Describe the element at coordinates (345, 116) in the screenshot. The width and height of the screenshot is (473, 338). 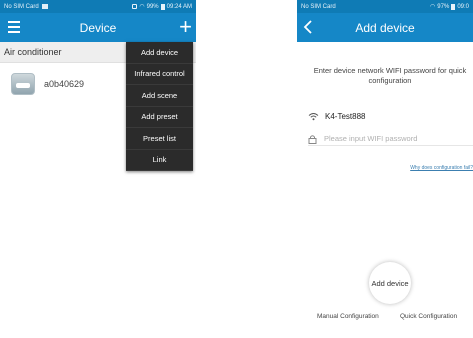
I see `wifi-ssid: K4-Test888` at that location.